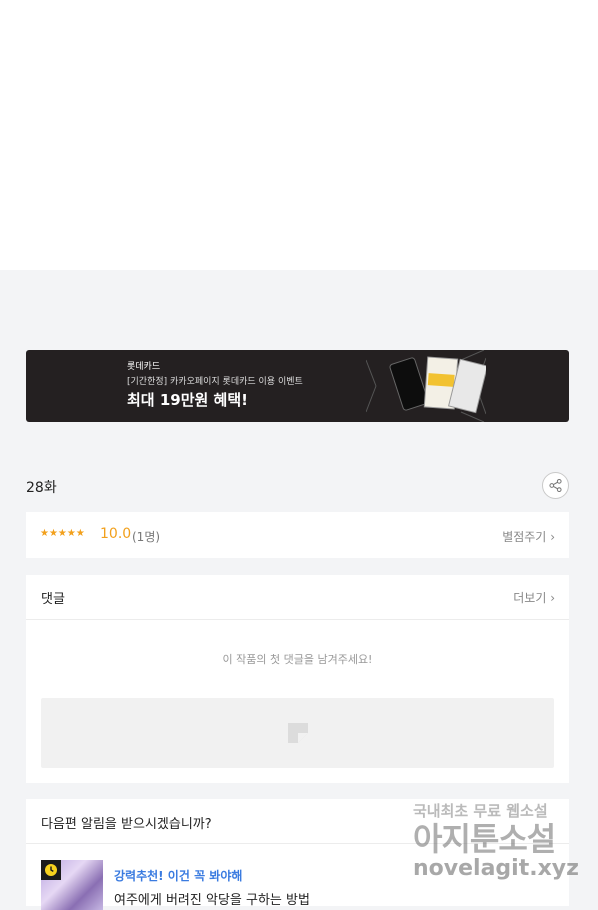 Image resolution: width=598 pixels, height=910 pixels. What do you see at coordinates (187, 400) in the screenshot?
I see `banner-headline: 최대 19만원 혜택!` at bounding box center [187, 400].